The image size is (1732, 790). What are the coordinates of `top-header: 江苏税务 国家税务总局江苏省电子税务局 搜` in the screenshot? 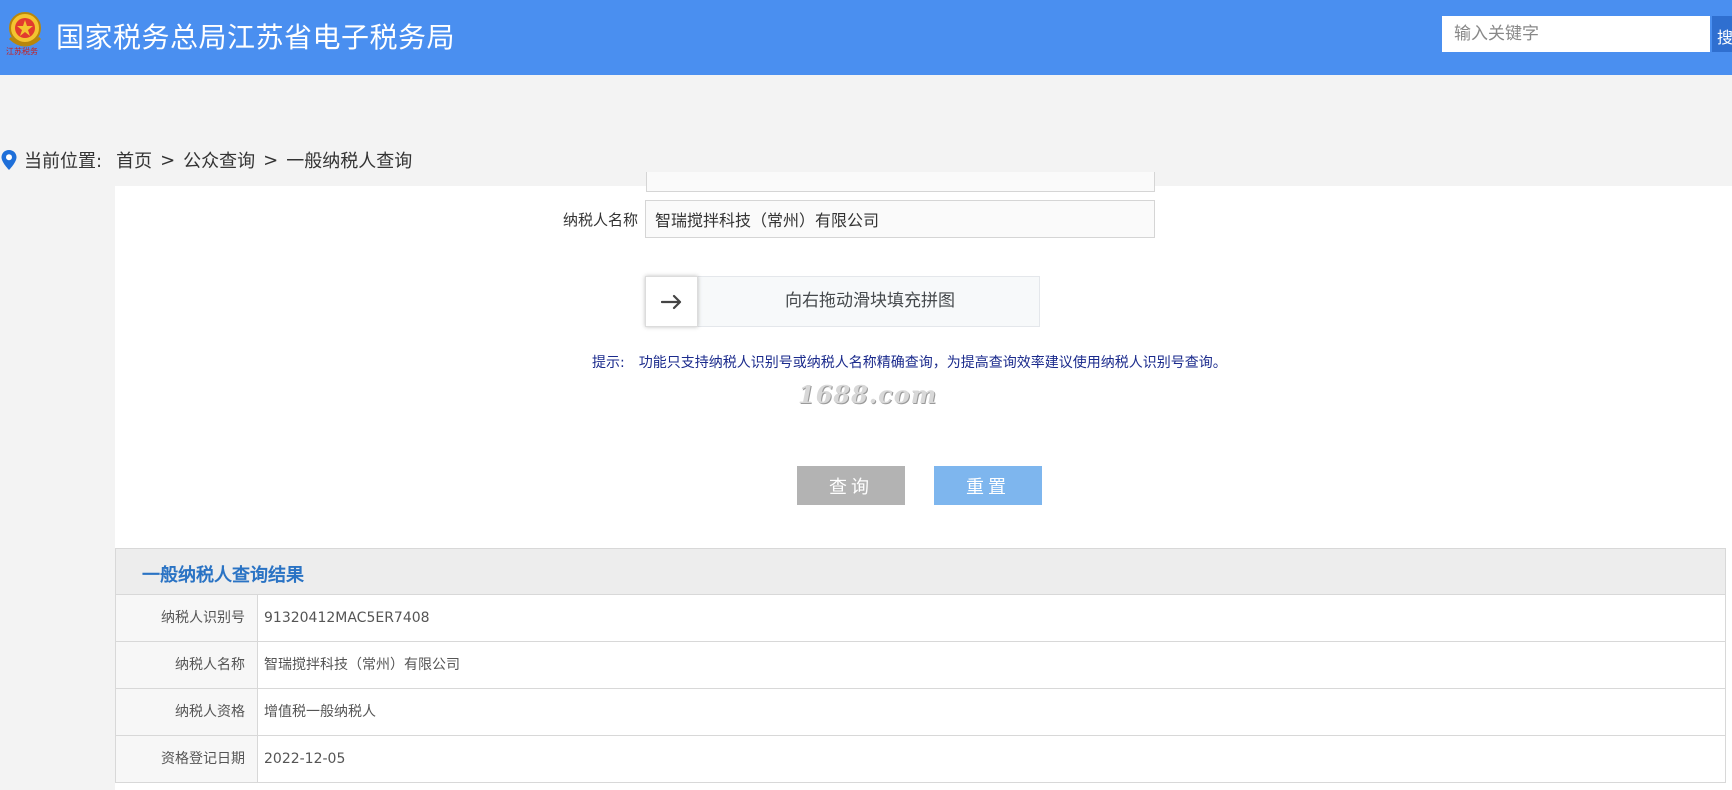 It's located at (866, 37).